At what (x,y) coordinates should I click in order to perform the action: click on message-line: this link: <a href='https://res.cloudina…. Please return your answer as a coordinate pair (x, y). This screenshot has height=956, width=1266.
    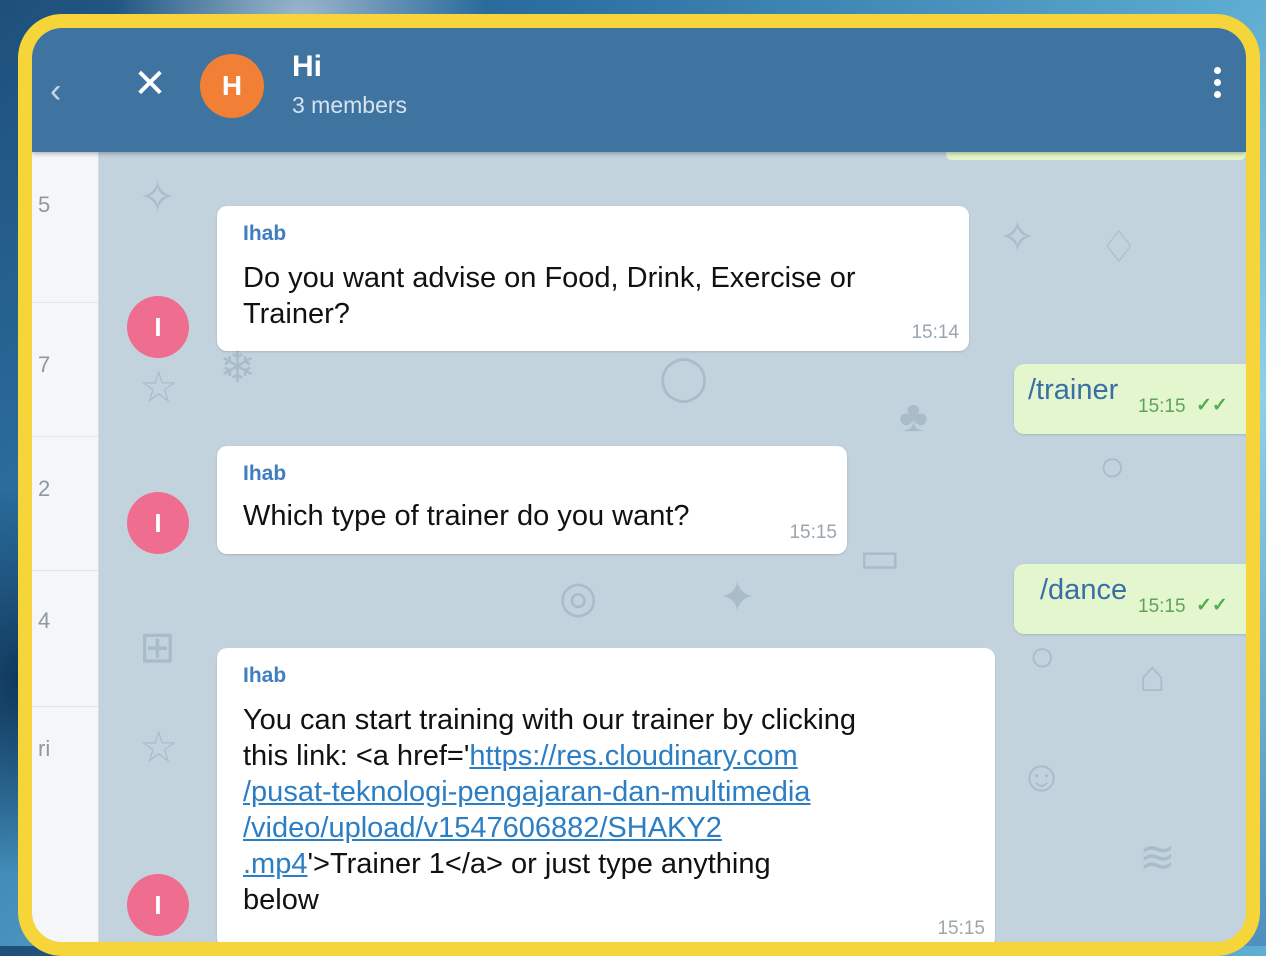
    Looking at the image, I should click on (549, 756).